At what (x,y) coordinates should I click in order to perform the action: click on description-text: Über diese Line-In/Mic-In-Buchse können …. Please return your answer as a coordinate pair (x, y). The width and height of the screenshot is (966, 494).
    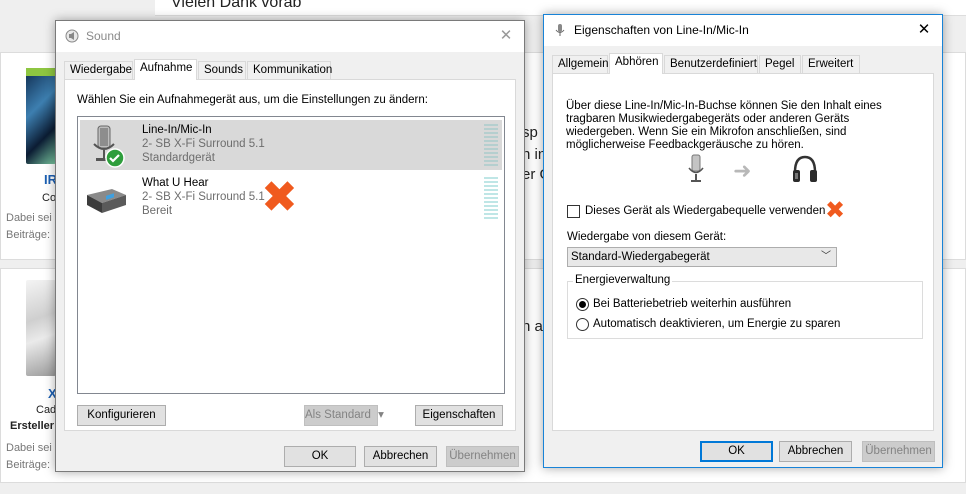
    Looking at the image, I should click on (746, 126).